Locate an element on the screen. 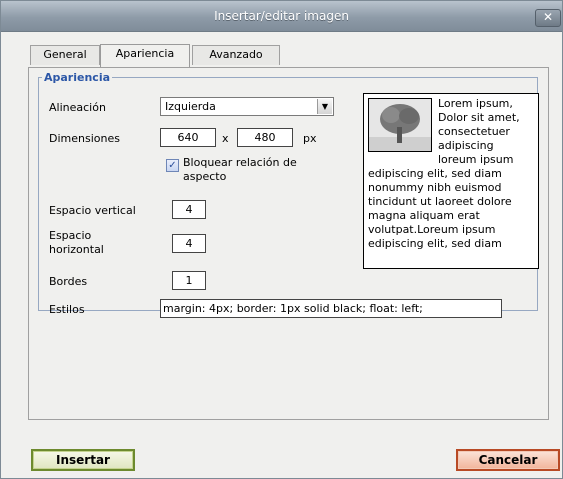  lock-ratio-label: Bloquear relación de aspecto is located at coordinates (240, 169).